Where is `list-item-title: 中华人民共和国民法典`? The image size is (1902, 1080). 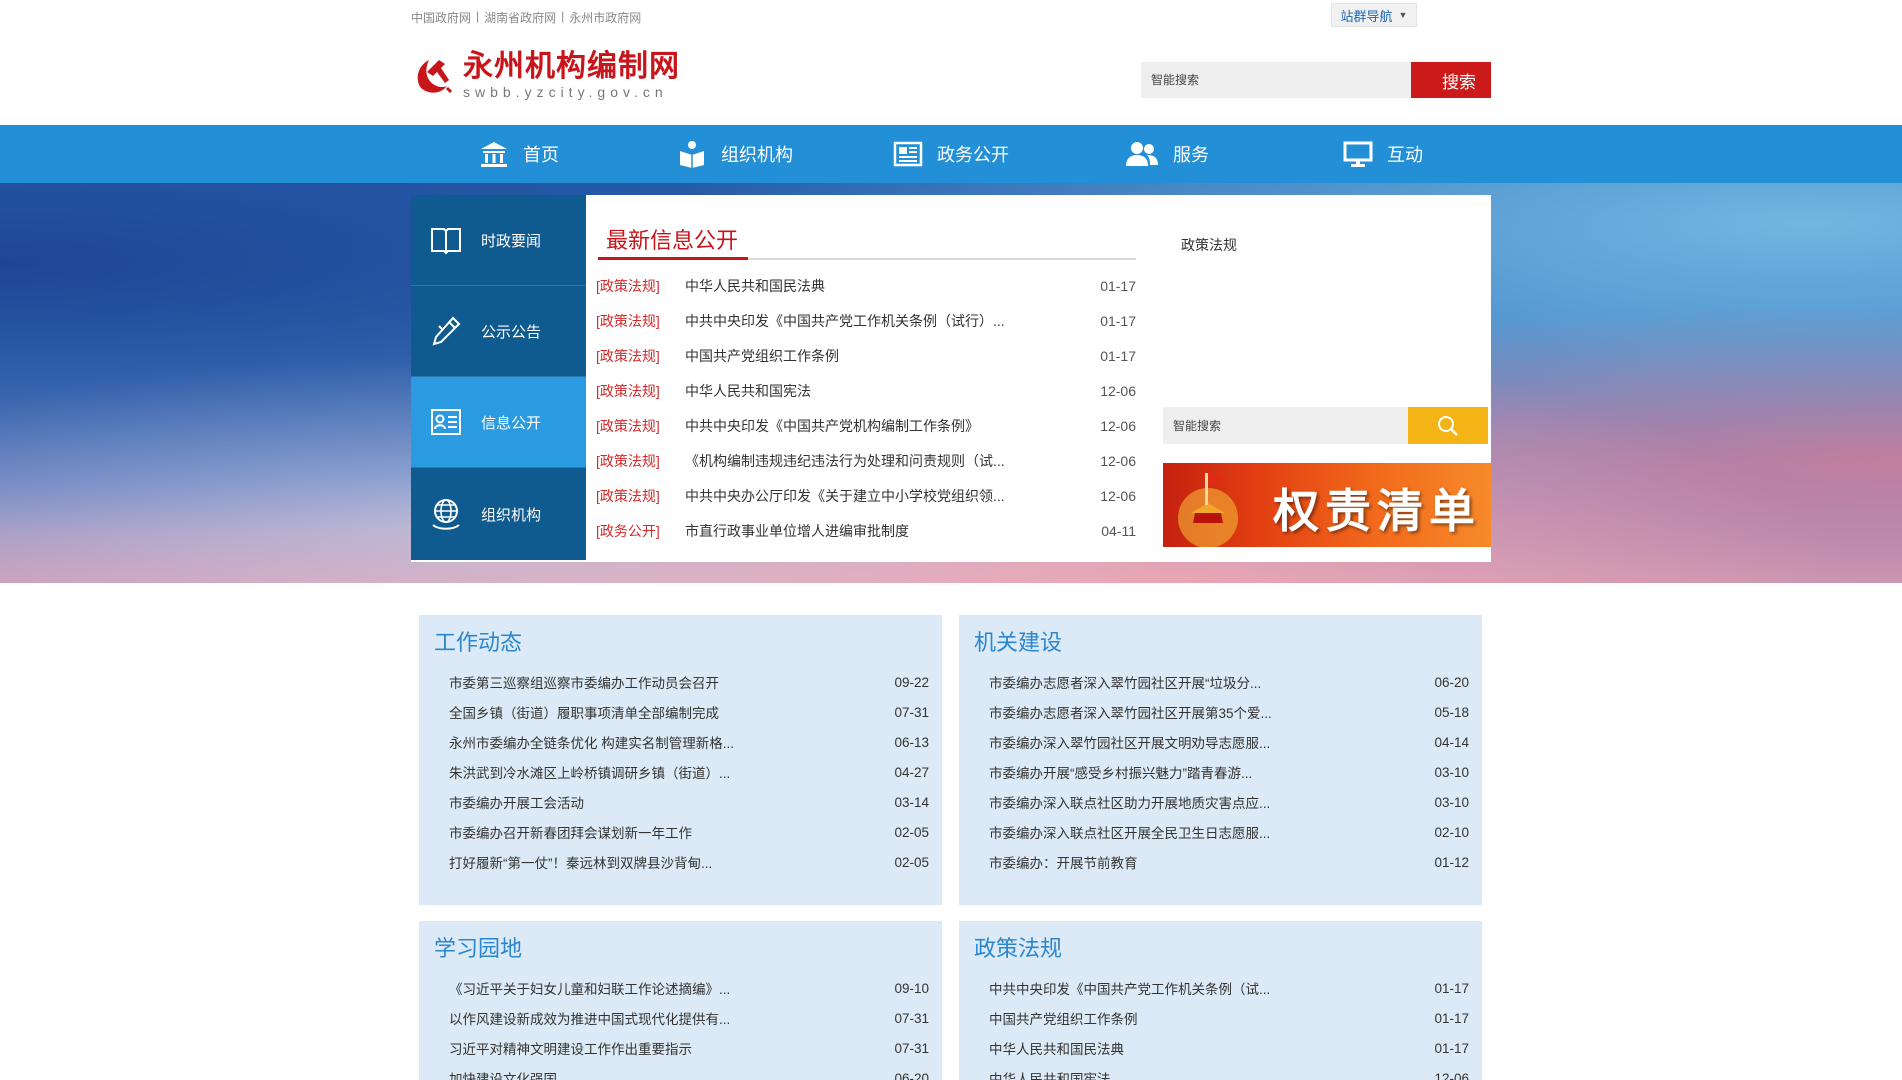
list-item-title: 中华人民共和国民法典 is located at coordinates (1209, 1048).